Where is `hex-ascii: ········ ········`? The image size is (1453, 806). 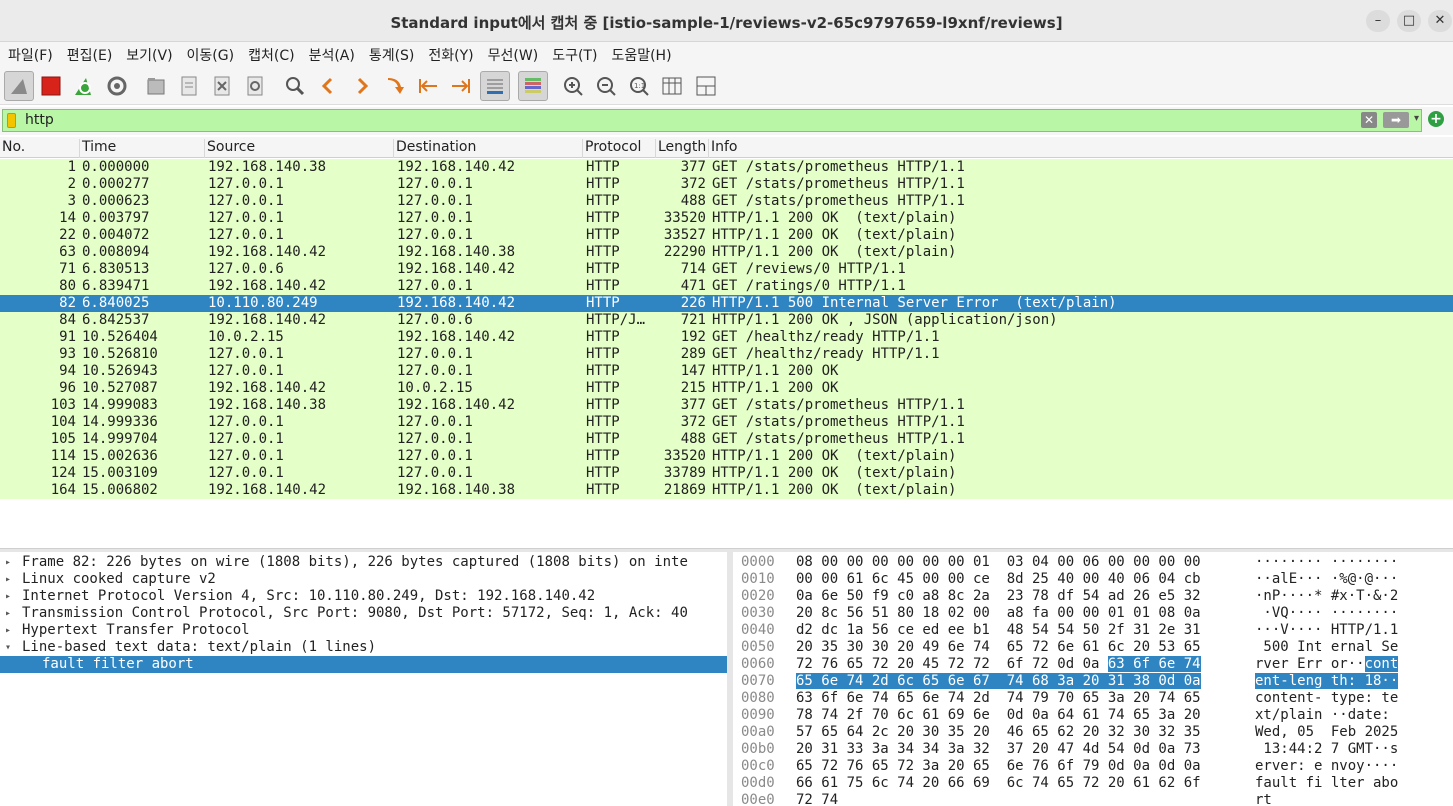
hex-ascii: ········ ········ is located at coordinates (1326, 562).